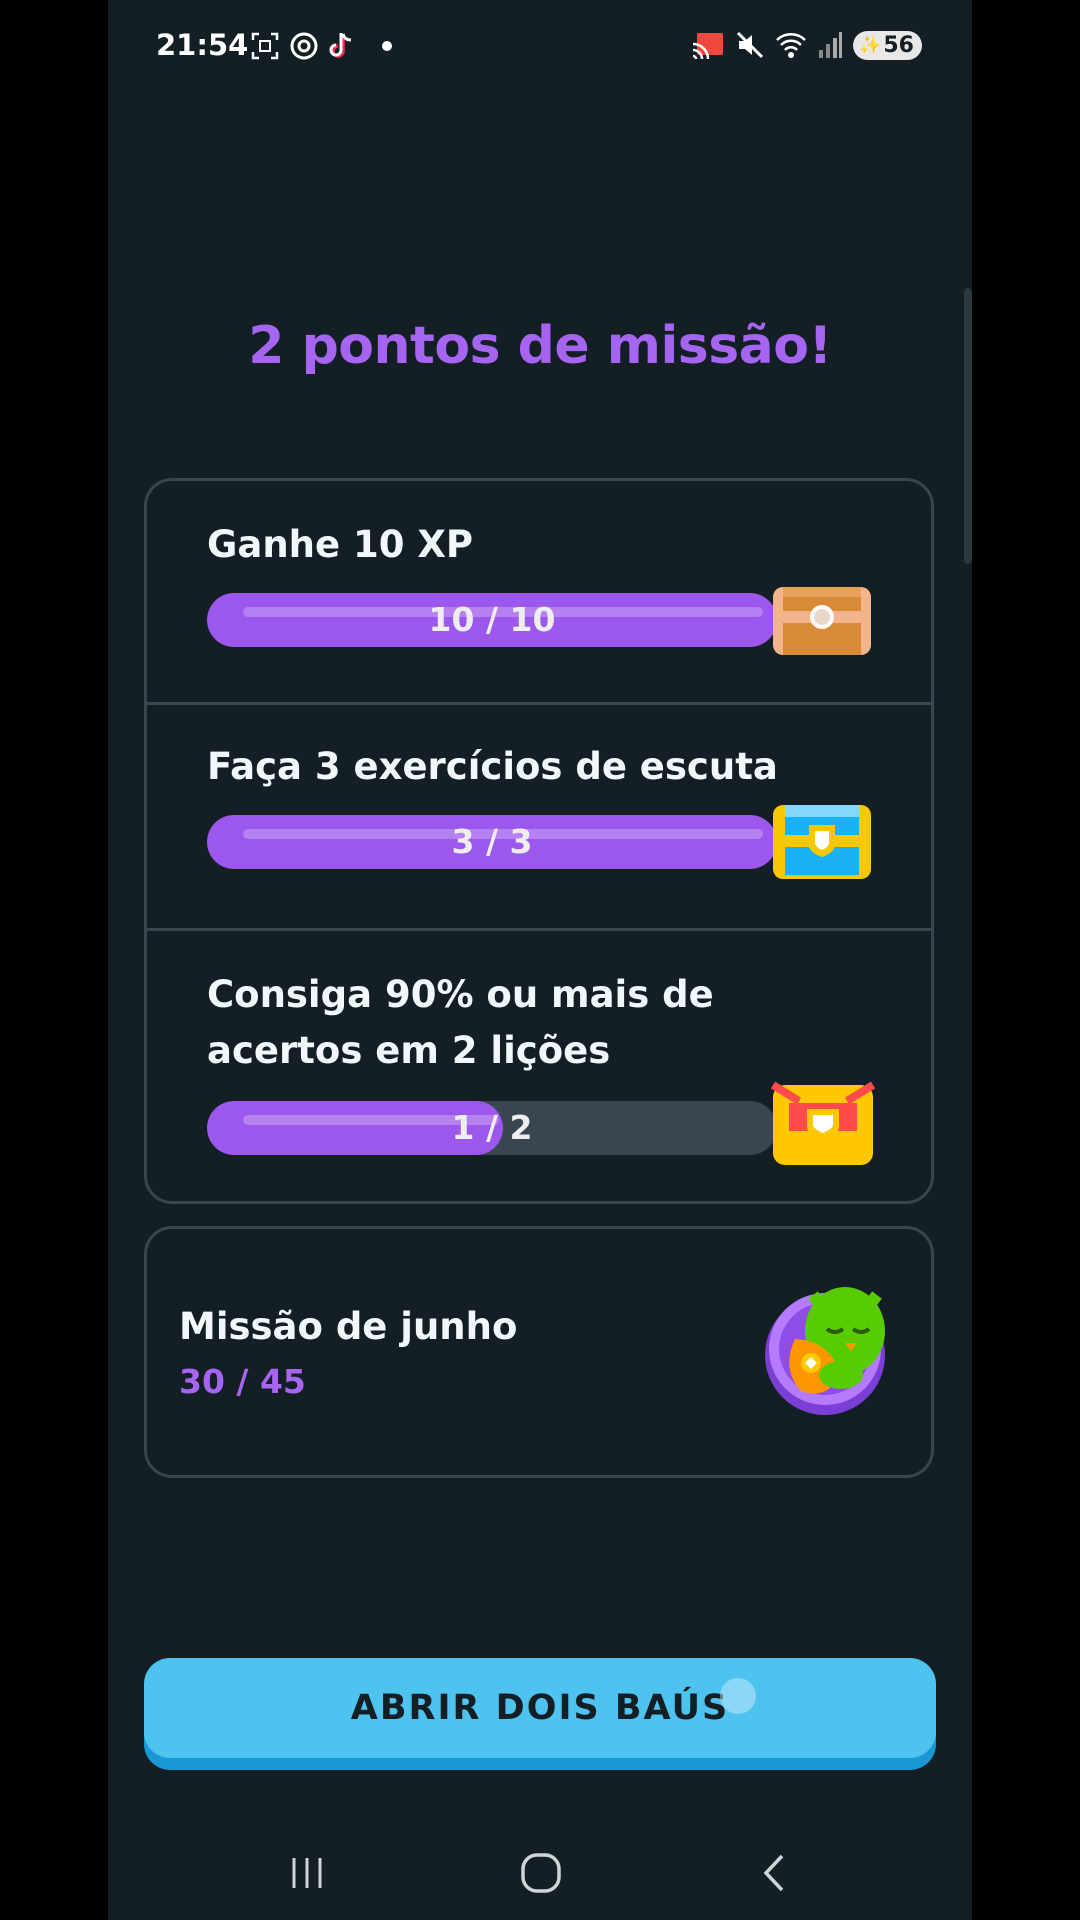  What do you see at coordinates (340, 45) in the screenshot?
I see `tiktok-icon` at bounding box center [340, 45].